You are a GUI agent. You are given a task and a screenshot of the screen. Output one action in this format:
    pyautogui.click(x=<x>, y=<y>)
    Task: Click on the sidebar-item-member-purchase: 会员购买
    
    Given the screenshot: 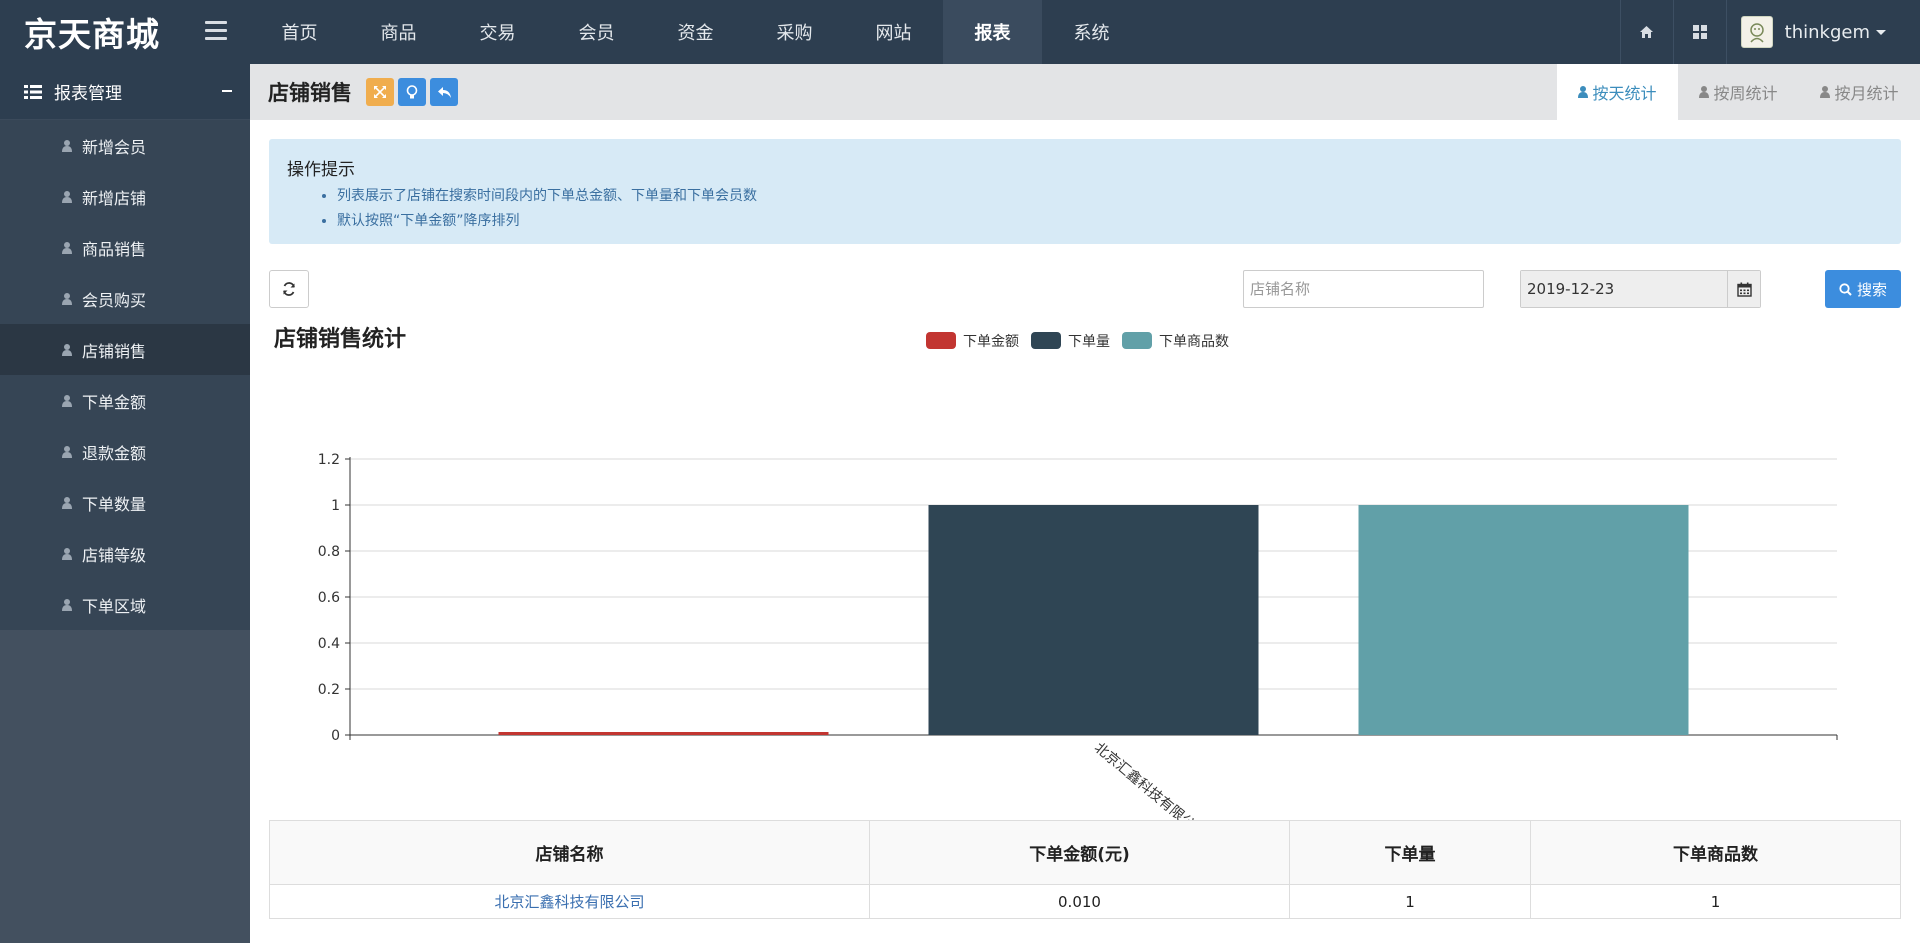 What is the action you would take?
    pyautogui.click(x=125, y=298)
    